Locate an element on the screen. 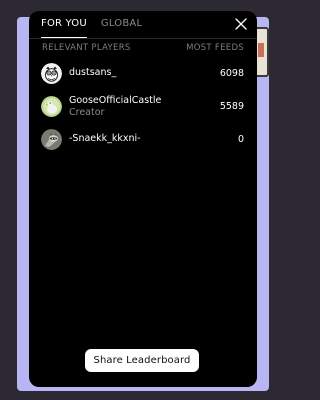 The width and height of the screenshot is (320, 400). player-names: -Snaekk_kkxni- is located at coordinates (141, 139).